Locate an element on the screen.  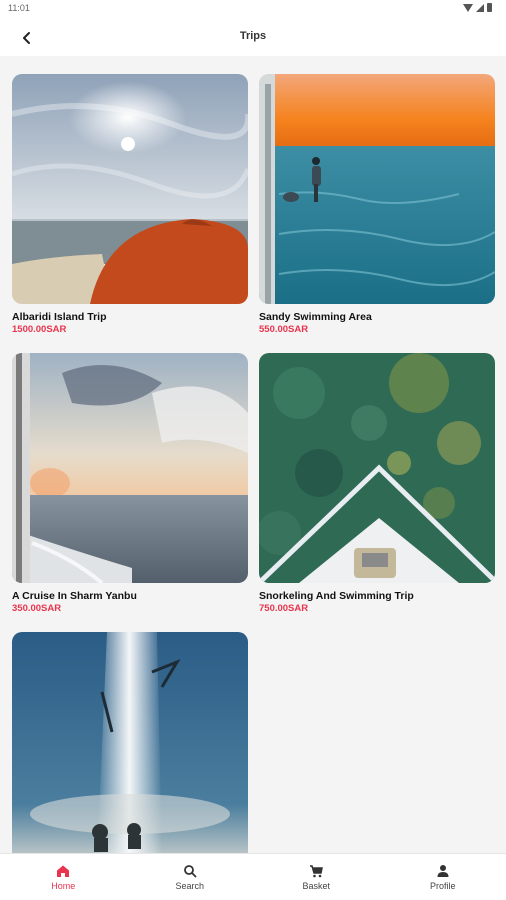
trip-price: 350.00SAR is located at coordinates (37, 608).